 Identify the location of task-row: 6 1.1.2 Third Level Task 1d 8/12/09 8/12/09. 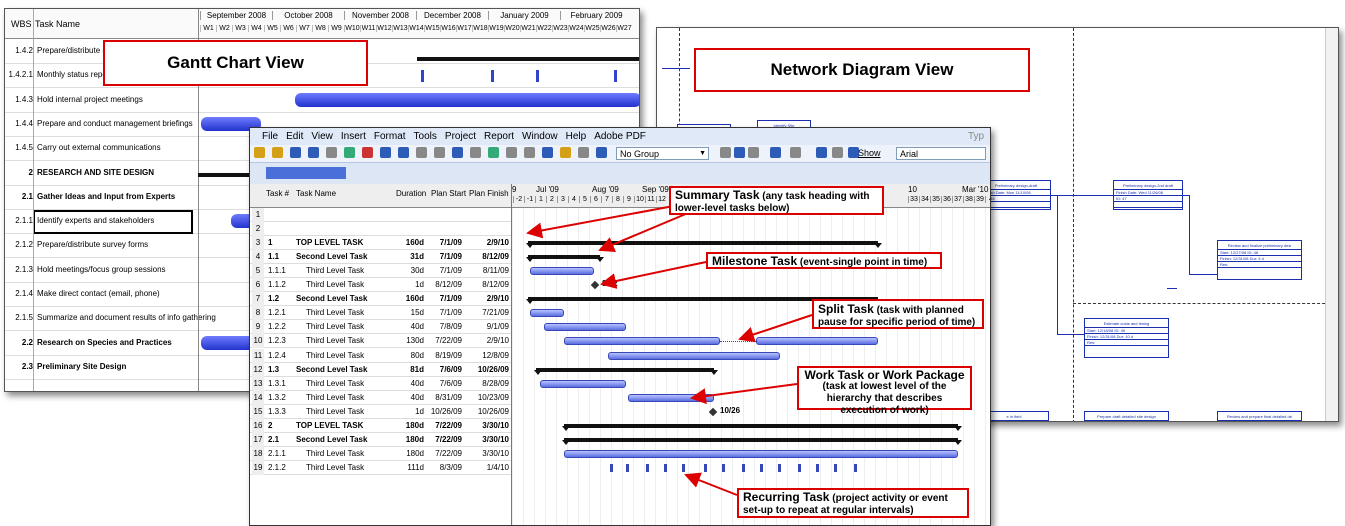
(381, 285).